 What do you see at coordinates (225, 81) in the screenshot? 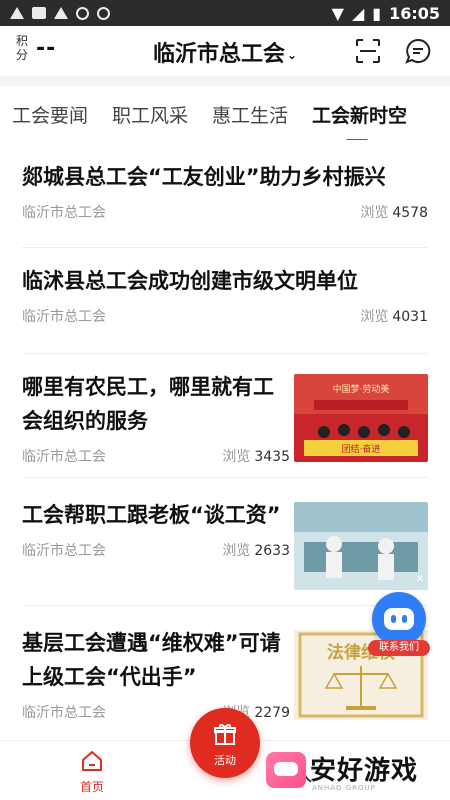
I see `header-divider` at bounding box center [225, 81].